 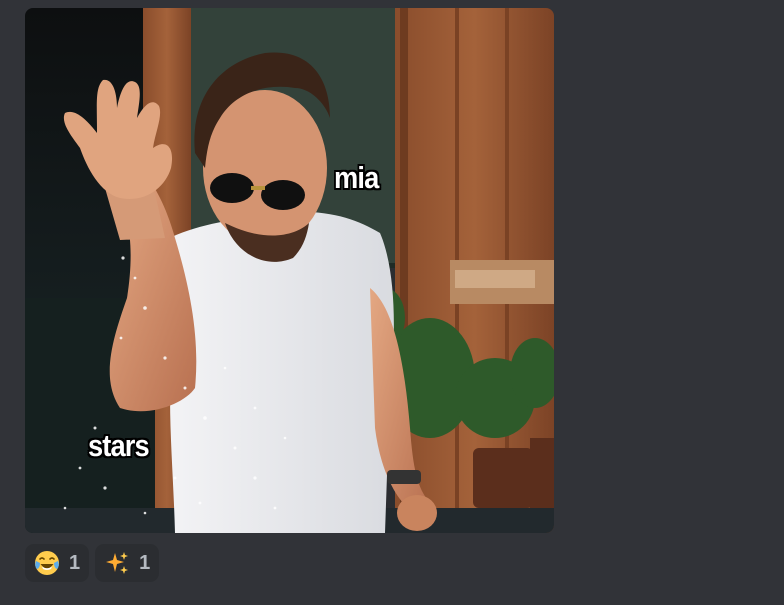 I want to click on face-with-tears-of-joy-icon, so click(x=47, y=563).